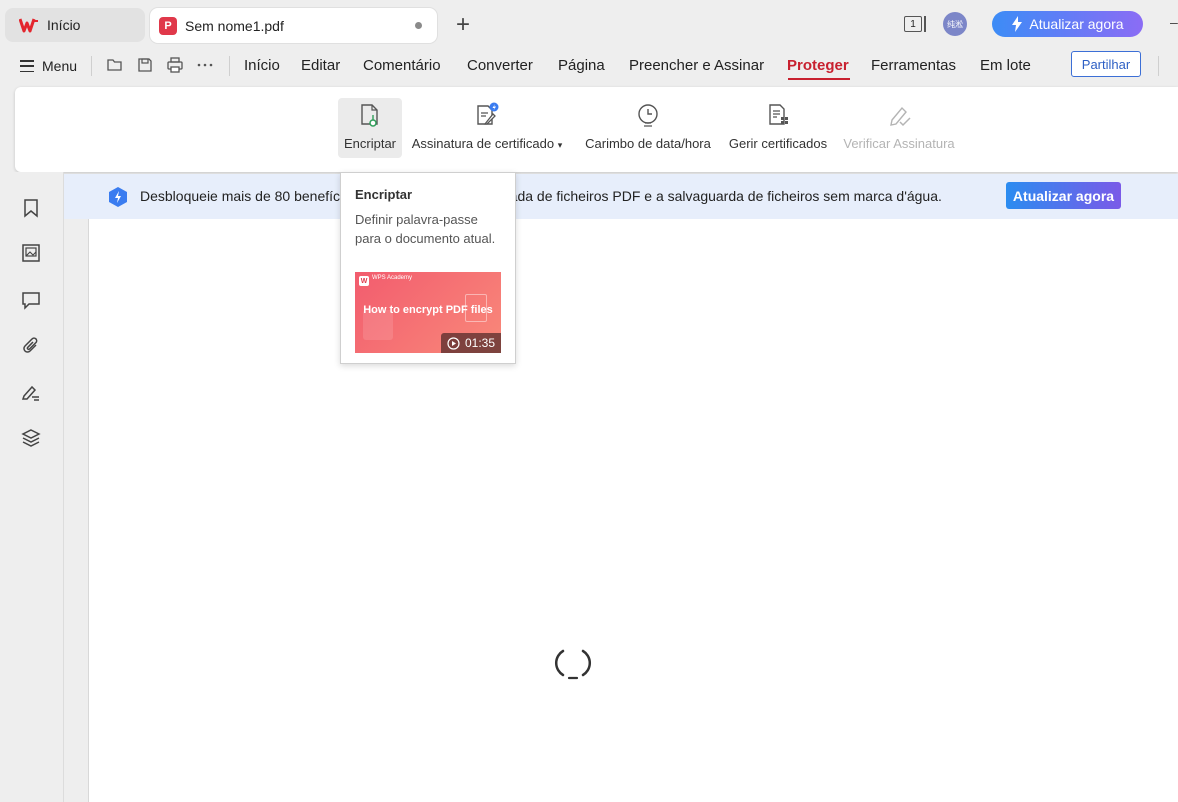 The image size is (1178, 802). I want to click on save-icon, so click(145, 65).